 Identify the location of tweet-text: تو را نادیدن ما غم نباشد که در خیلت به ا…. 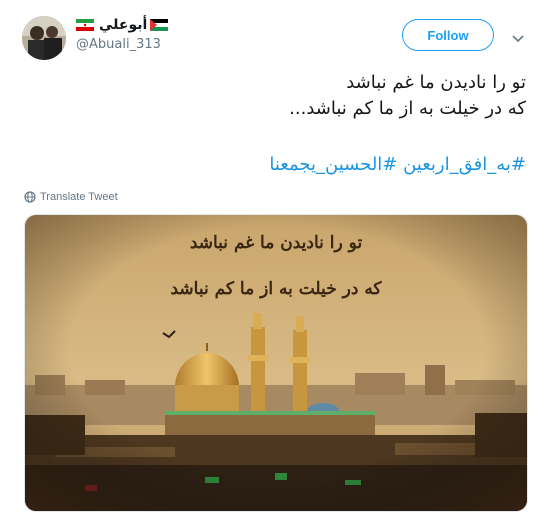
(276, 96).